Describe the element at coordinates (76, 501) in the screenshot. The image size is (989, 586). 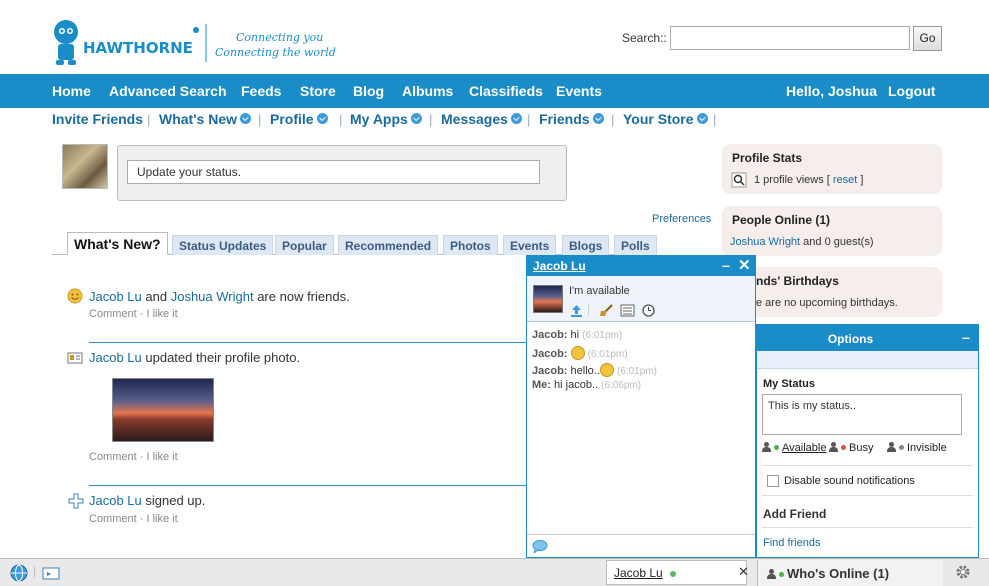
I see `plus-icon` at that location.